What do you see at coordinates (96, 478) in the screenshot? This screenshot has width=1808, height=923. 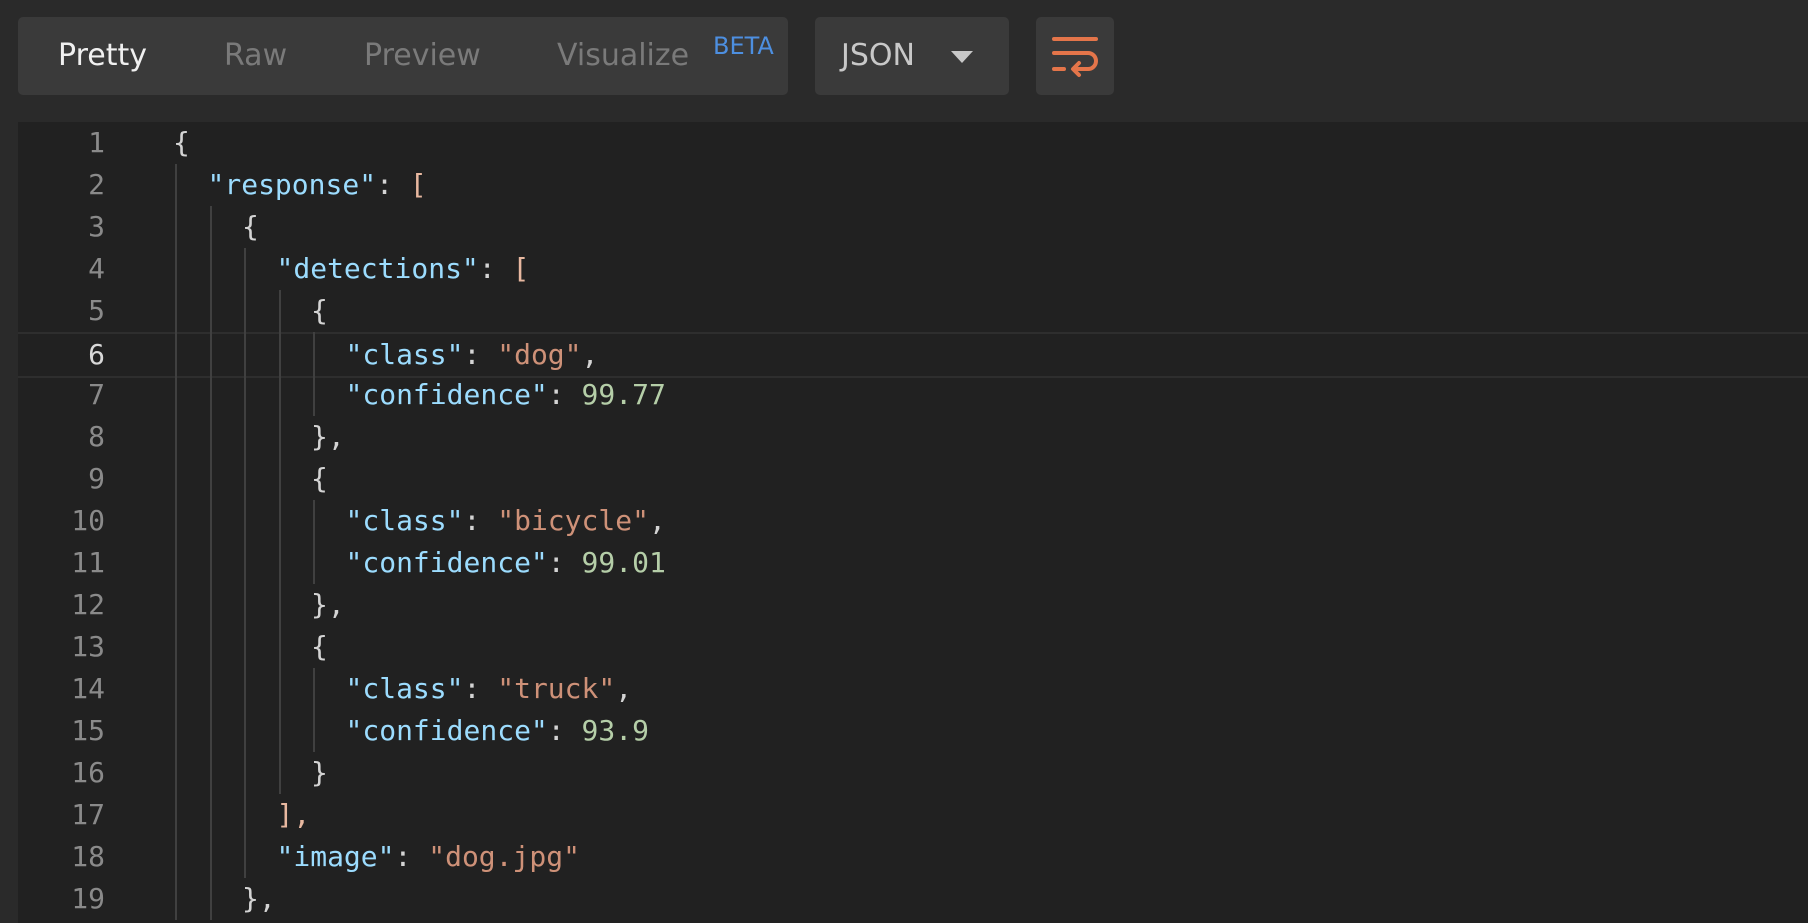 I see `line-number: 9` at bounding box center [96, 478].